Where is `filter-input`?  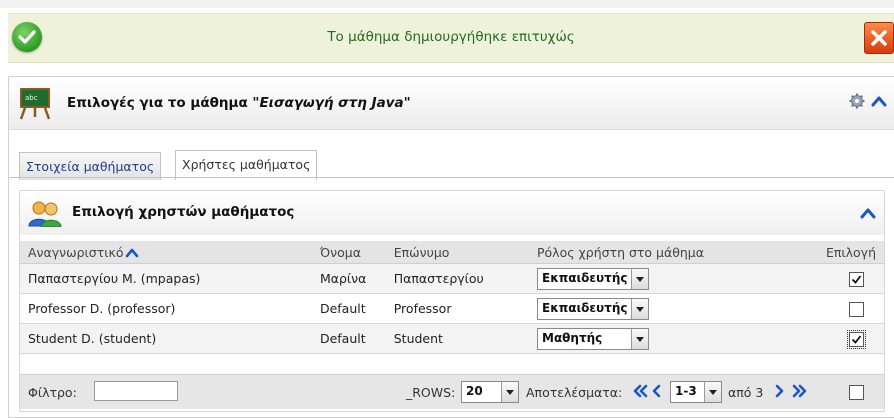
filter-input is located at coordinates (136, 391).